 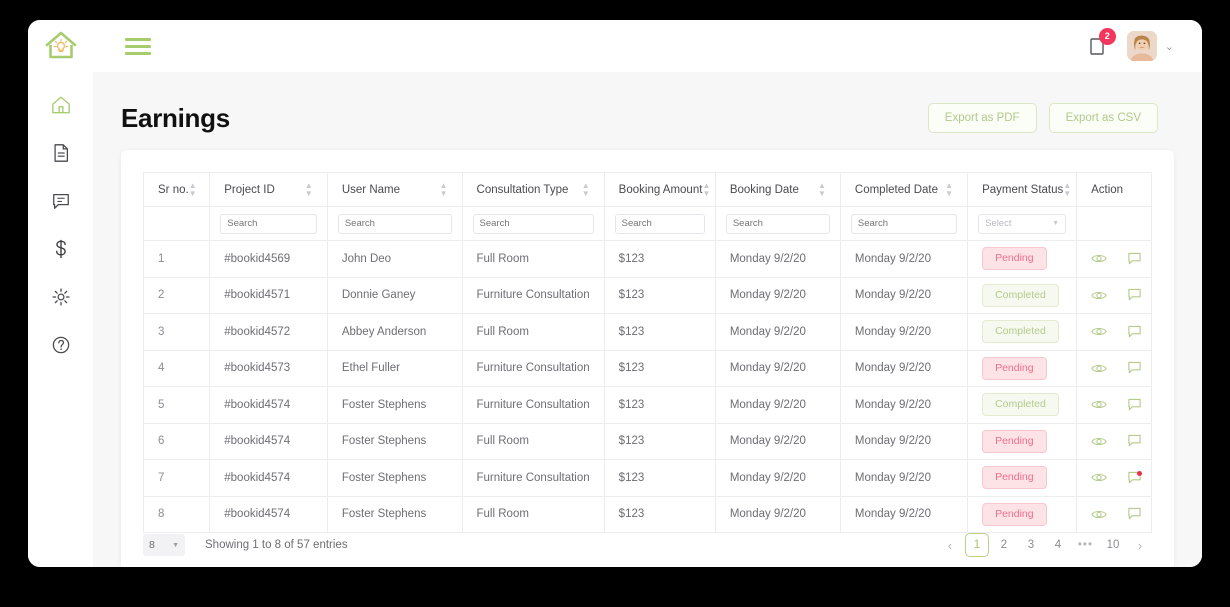 I want to click on pagination-prev-button: ‹, so click(x=950, y=545).